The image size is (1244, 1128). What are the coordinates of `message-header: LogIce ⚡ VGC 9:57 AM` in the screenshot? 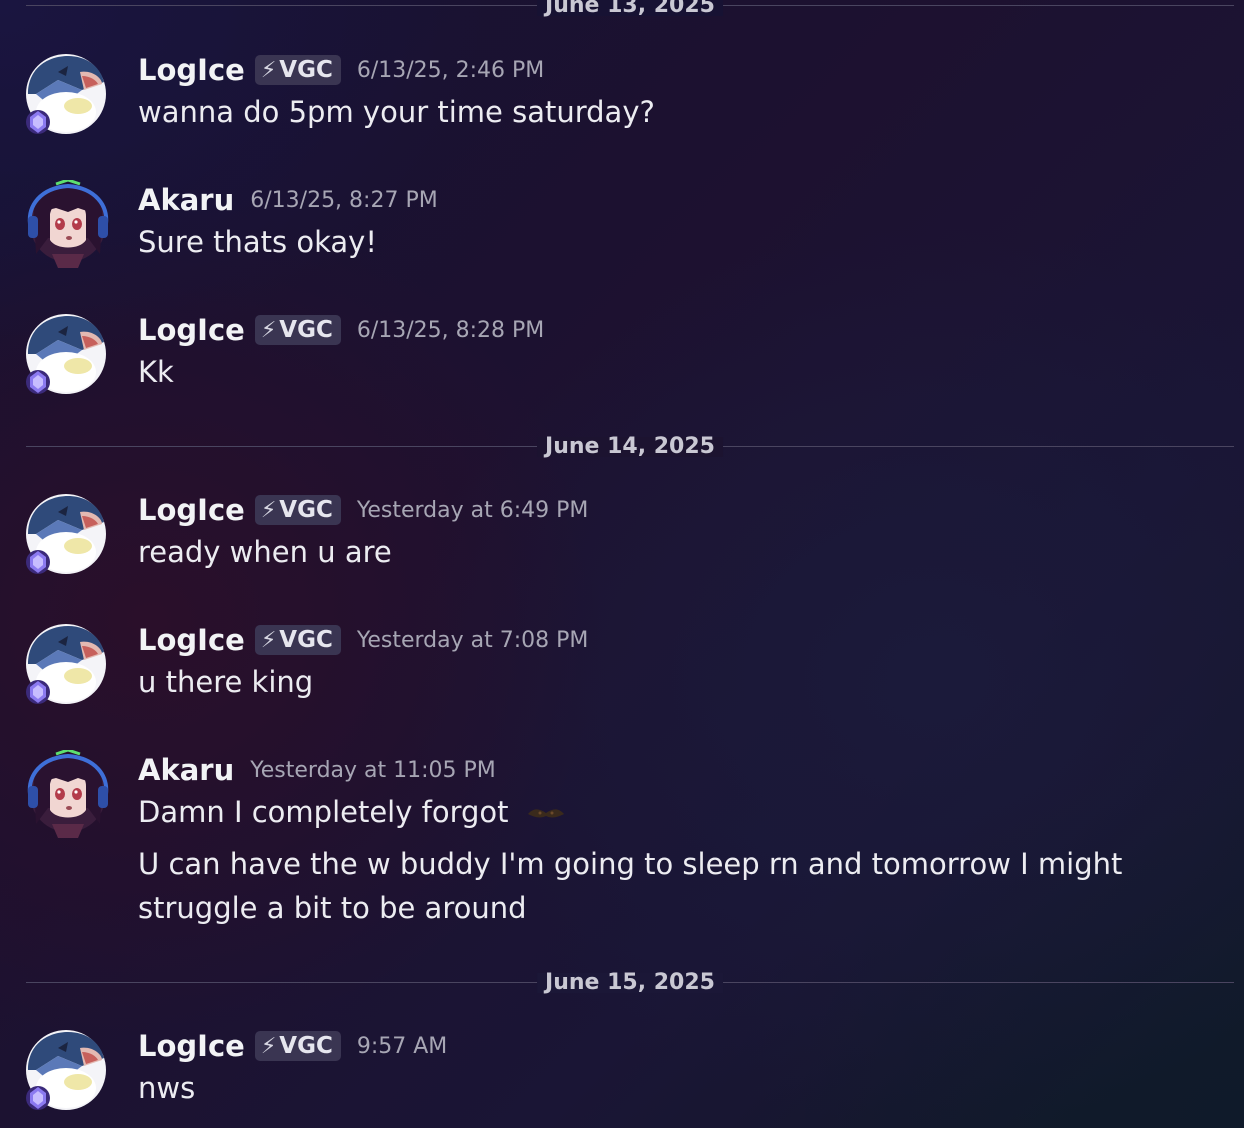 It's located at (292, 1046).